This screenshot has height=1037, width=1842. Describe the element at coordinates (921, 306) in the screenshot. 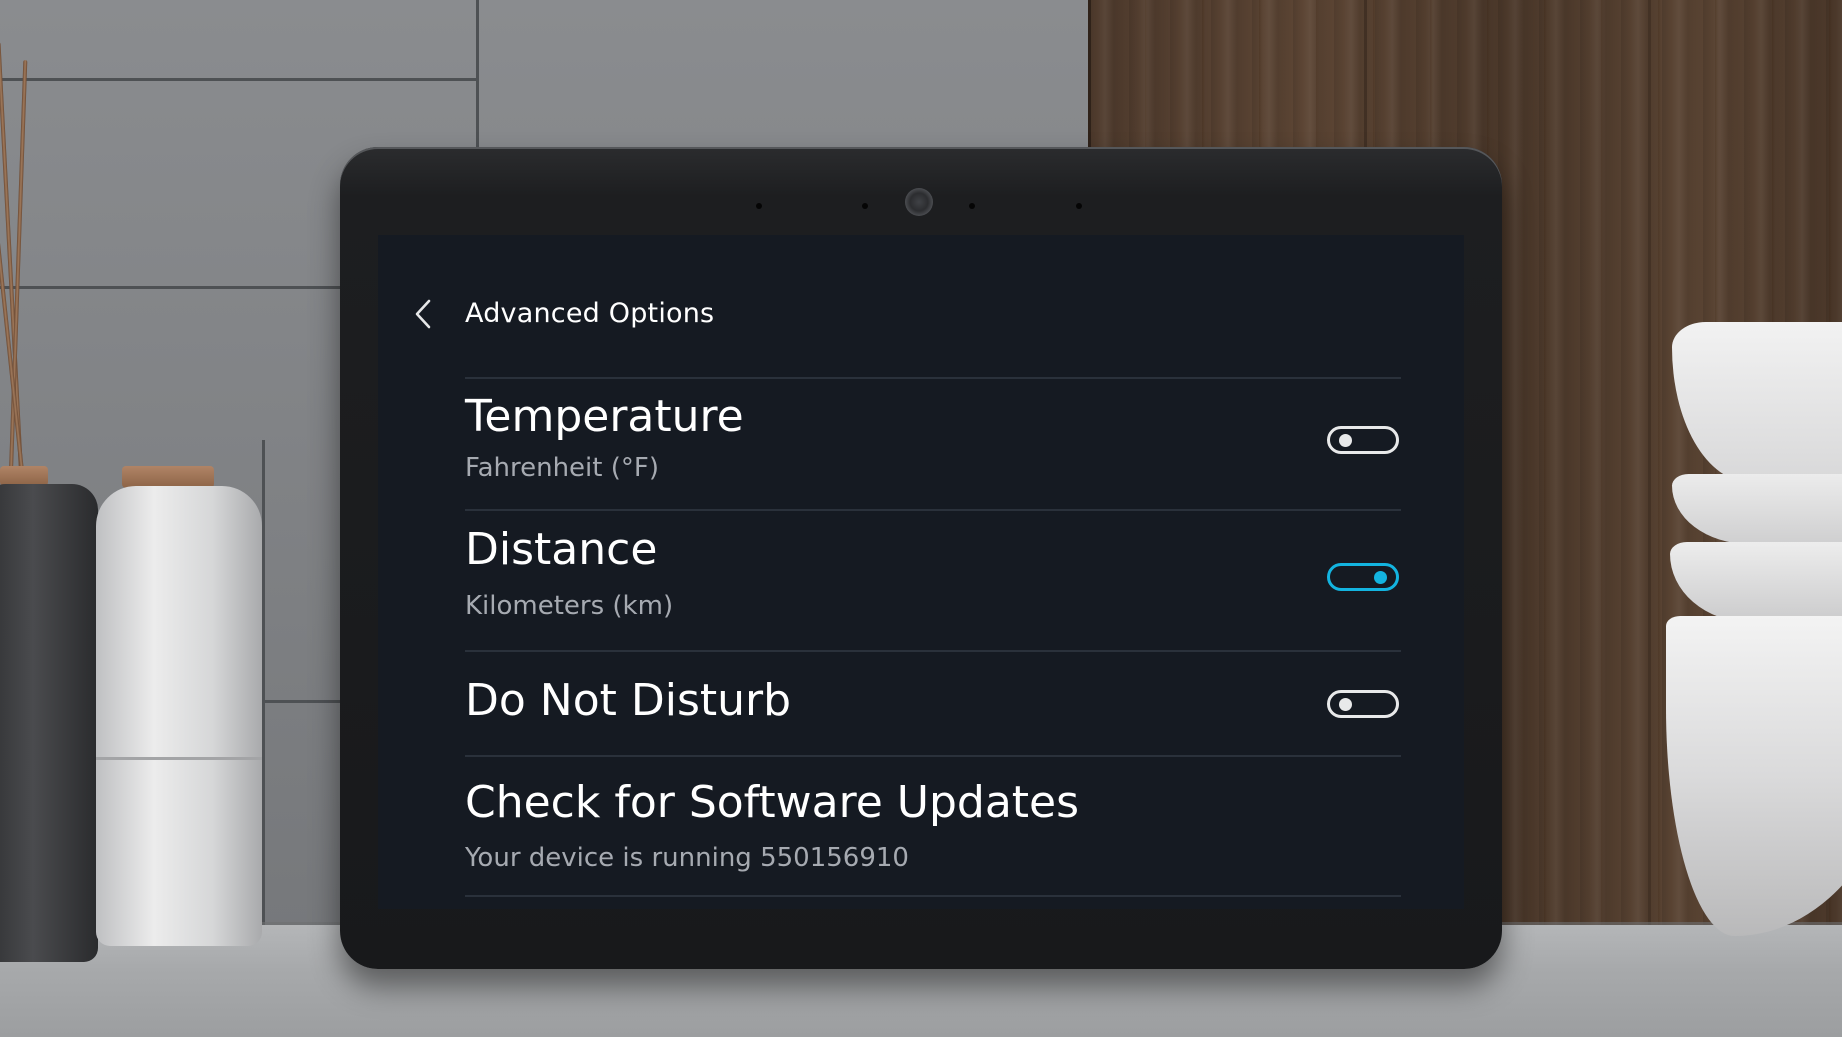

I see `screen-header: Advanced Options` at that location.